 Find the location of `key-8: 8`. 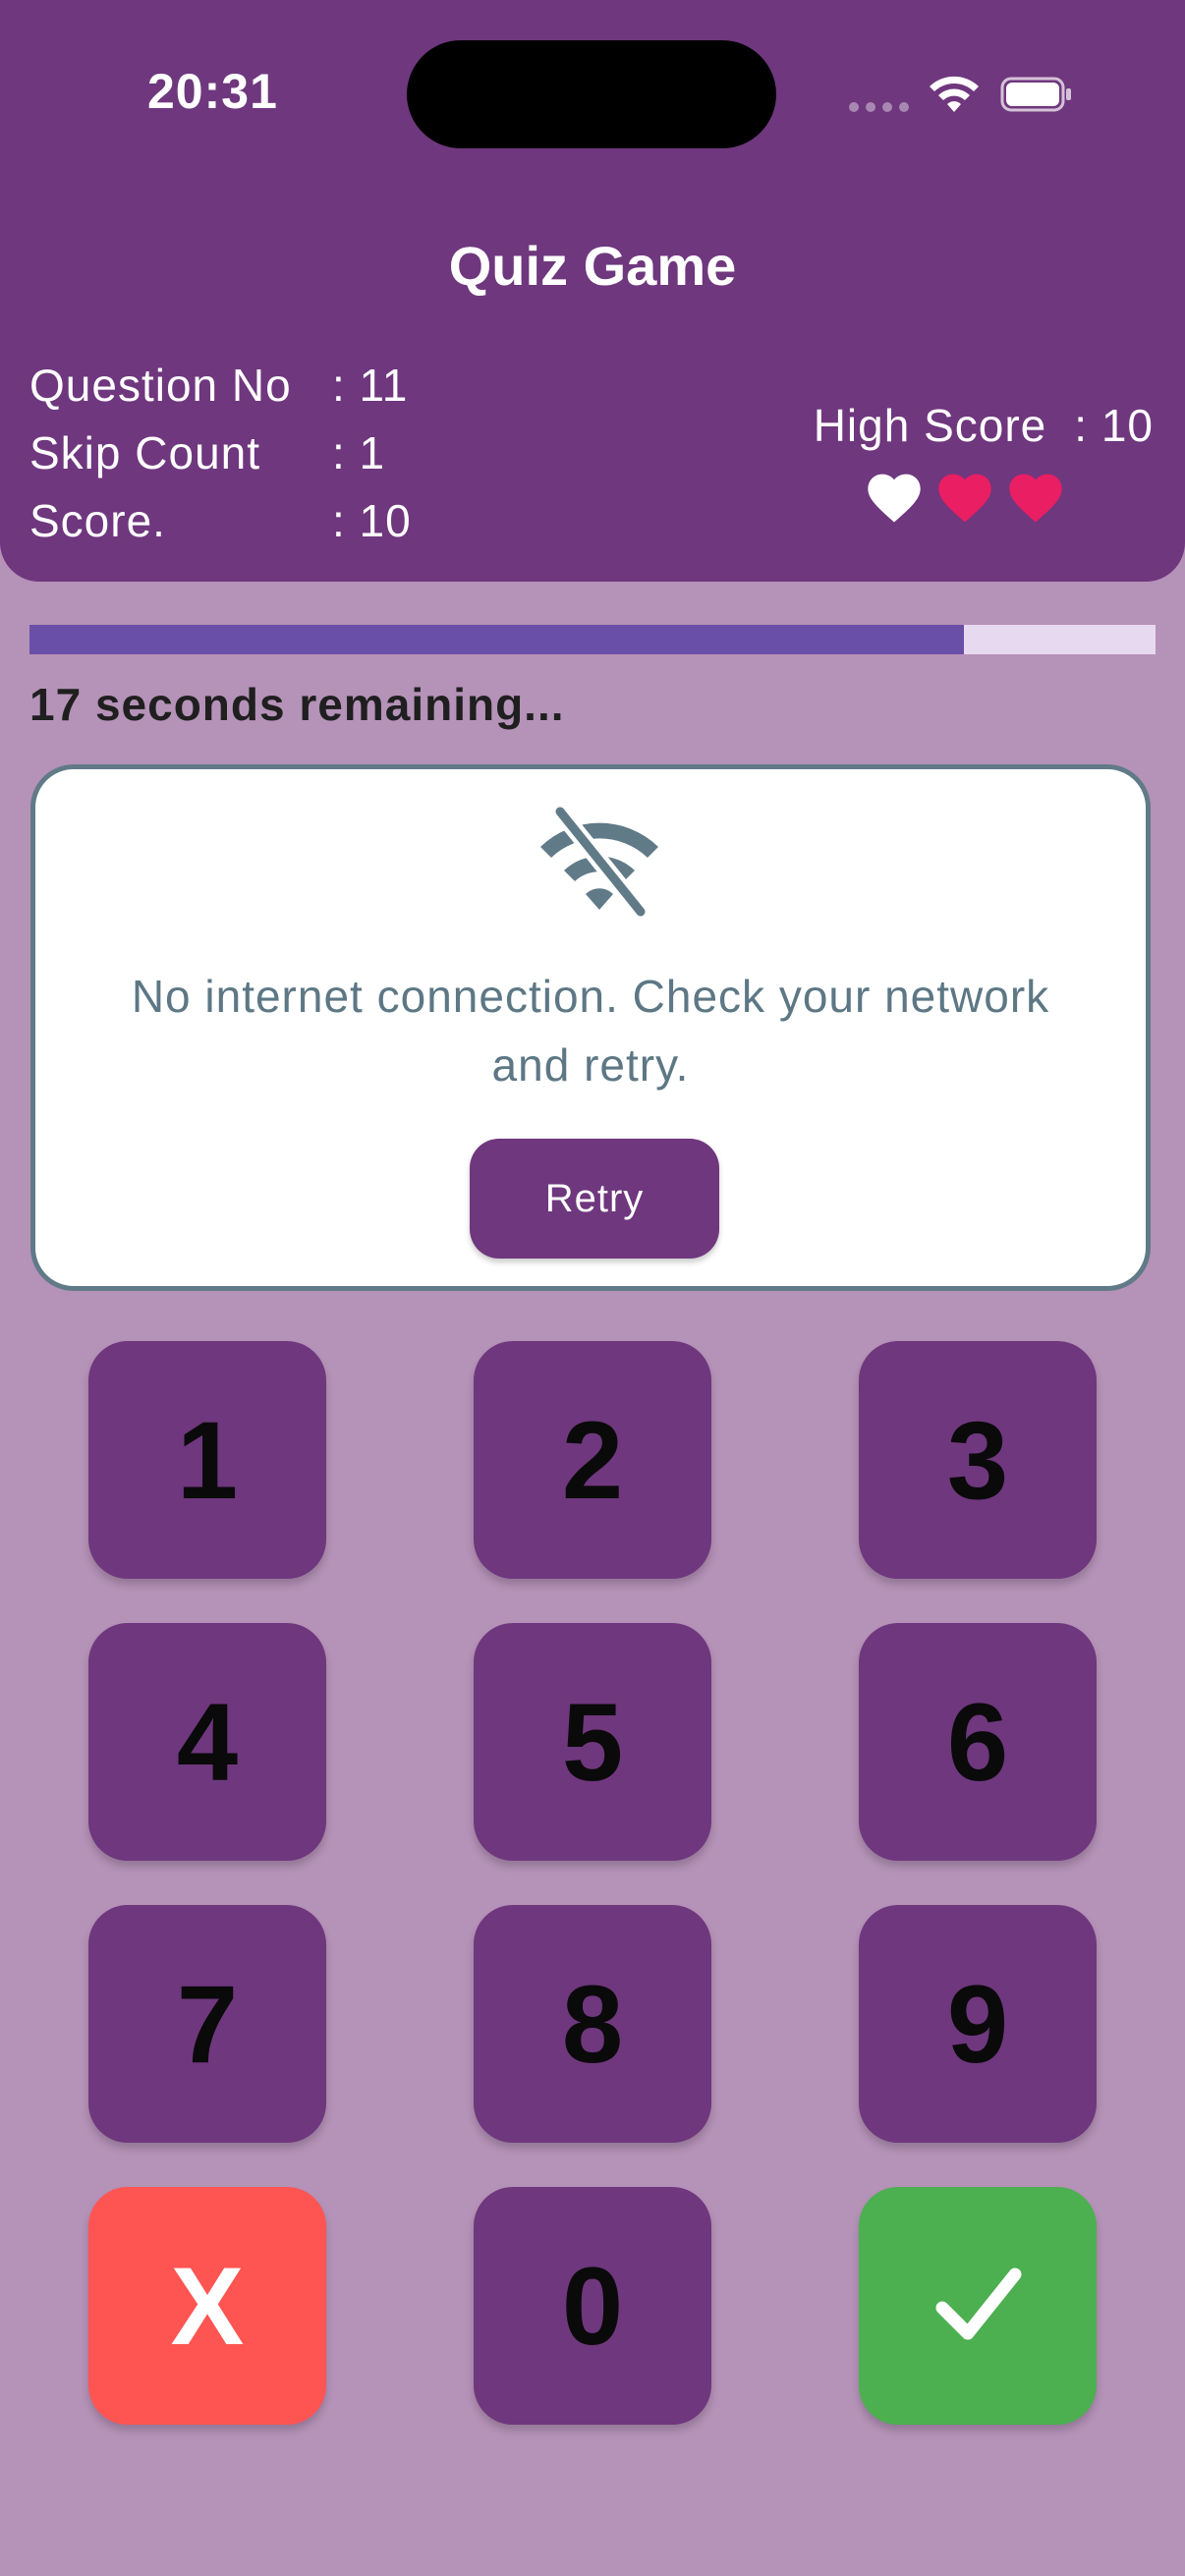

key-8: 8 is located at coordinates (592, 2024).